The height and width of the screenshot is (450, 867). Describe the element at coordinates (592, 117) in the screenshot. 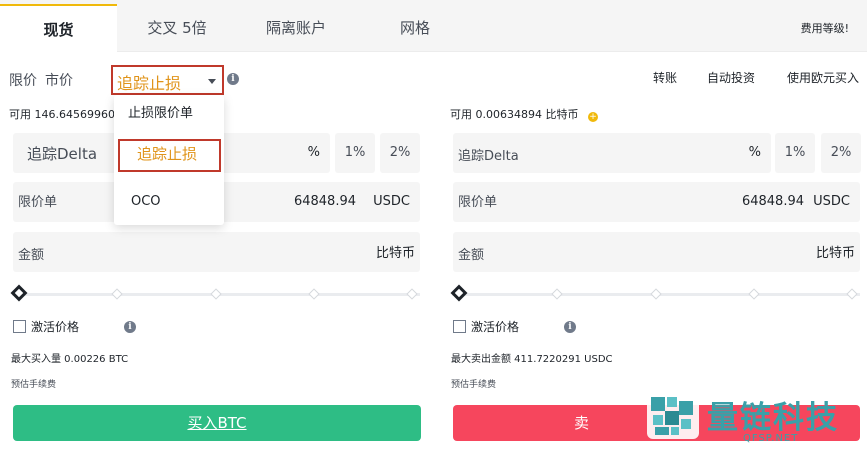

I see `add-funds-icon: +` at that location.